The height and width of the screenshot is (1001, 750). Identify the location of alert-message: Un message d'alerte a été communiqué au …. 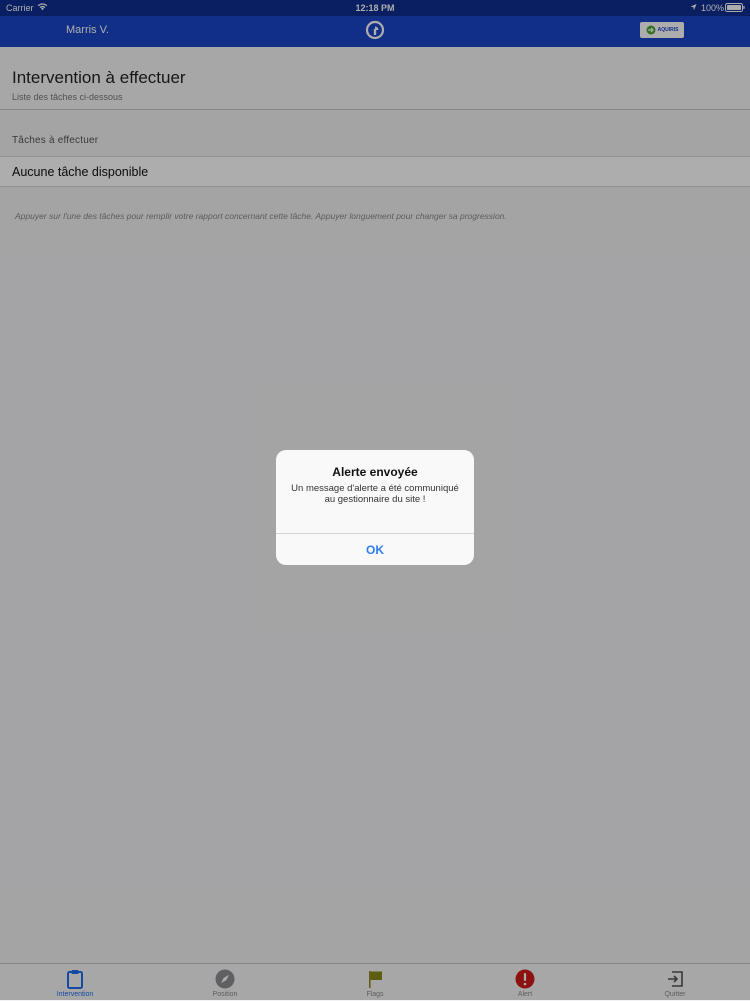
(375, 494).